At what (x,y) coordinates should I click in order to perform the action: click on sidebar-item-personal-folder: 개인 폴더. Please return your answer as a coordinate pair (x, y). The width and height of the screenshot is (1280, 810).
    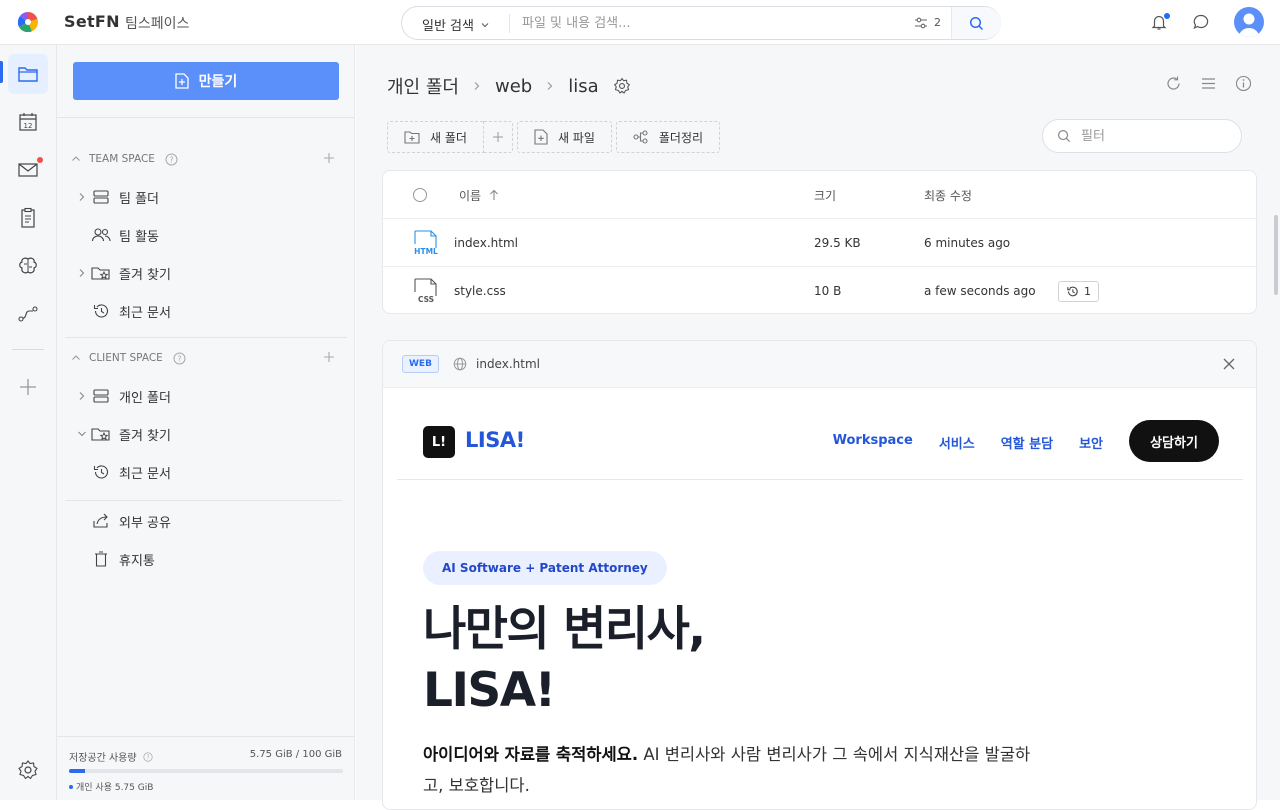
    Looking at the image, I should click on (206, 396).